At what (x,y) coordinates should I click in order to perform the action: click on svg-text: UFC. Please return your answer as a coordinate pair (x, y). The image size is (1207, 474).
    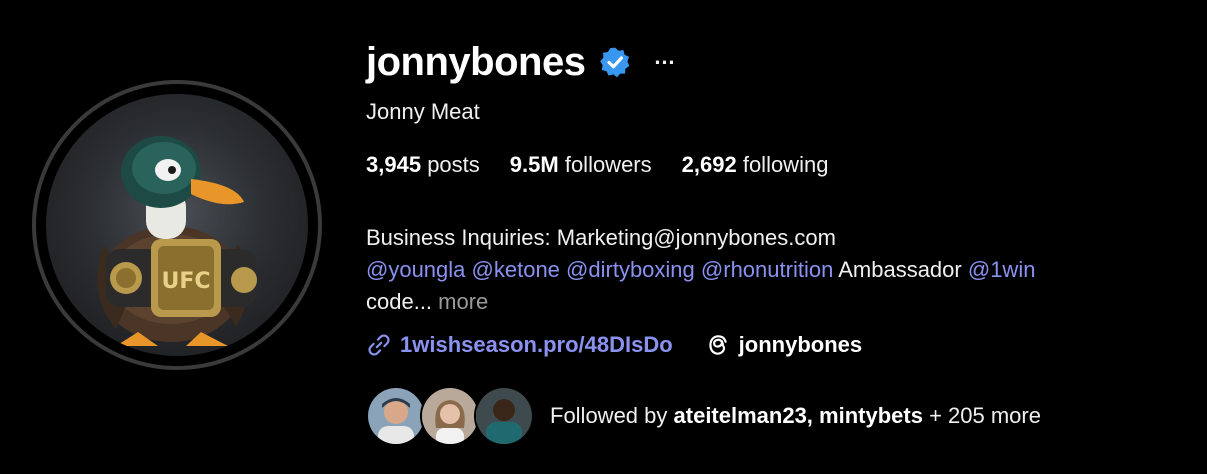
    Looking at the image, I should click on (185, 281).